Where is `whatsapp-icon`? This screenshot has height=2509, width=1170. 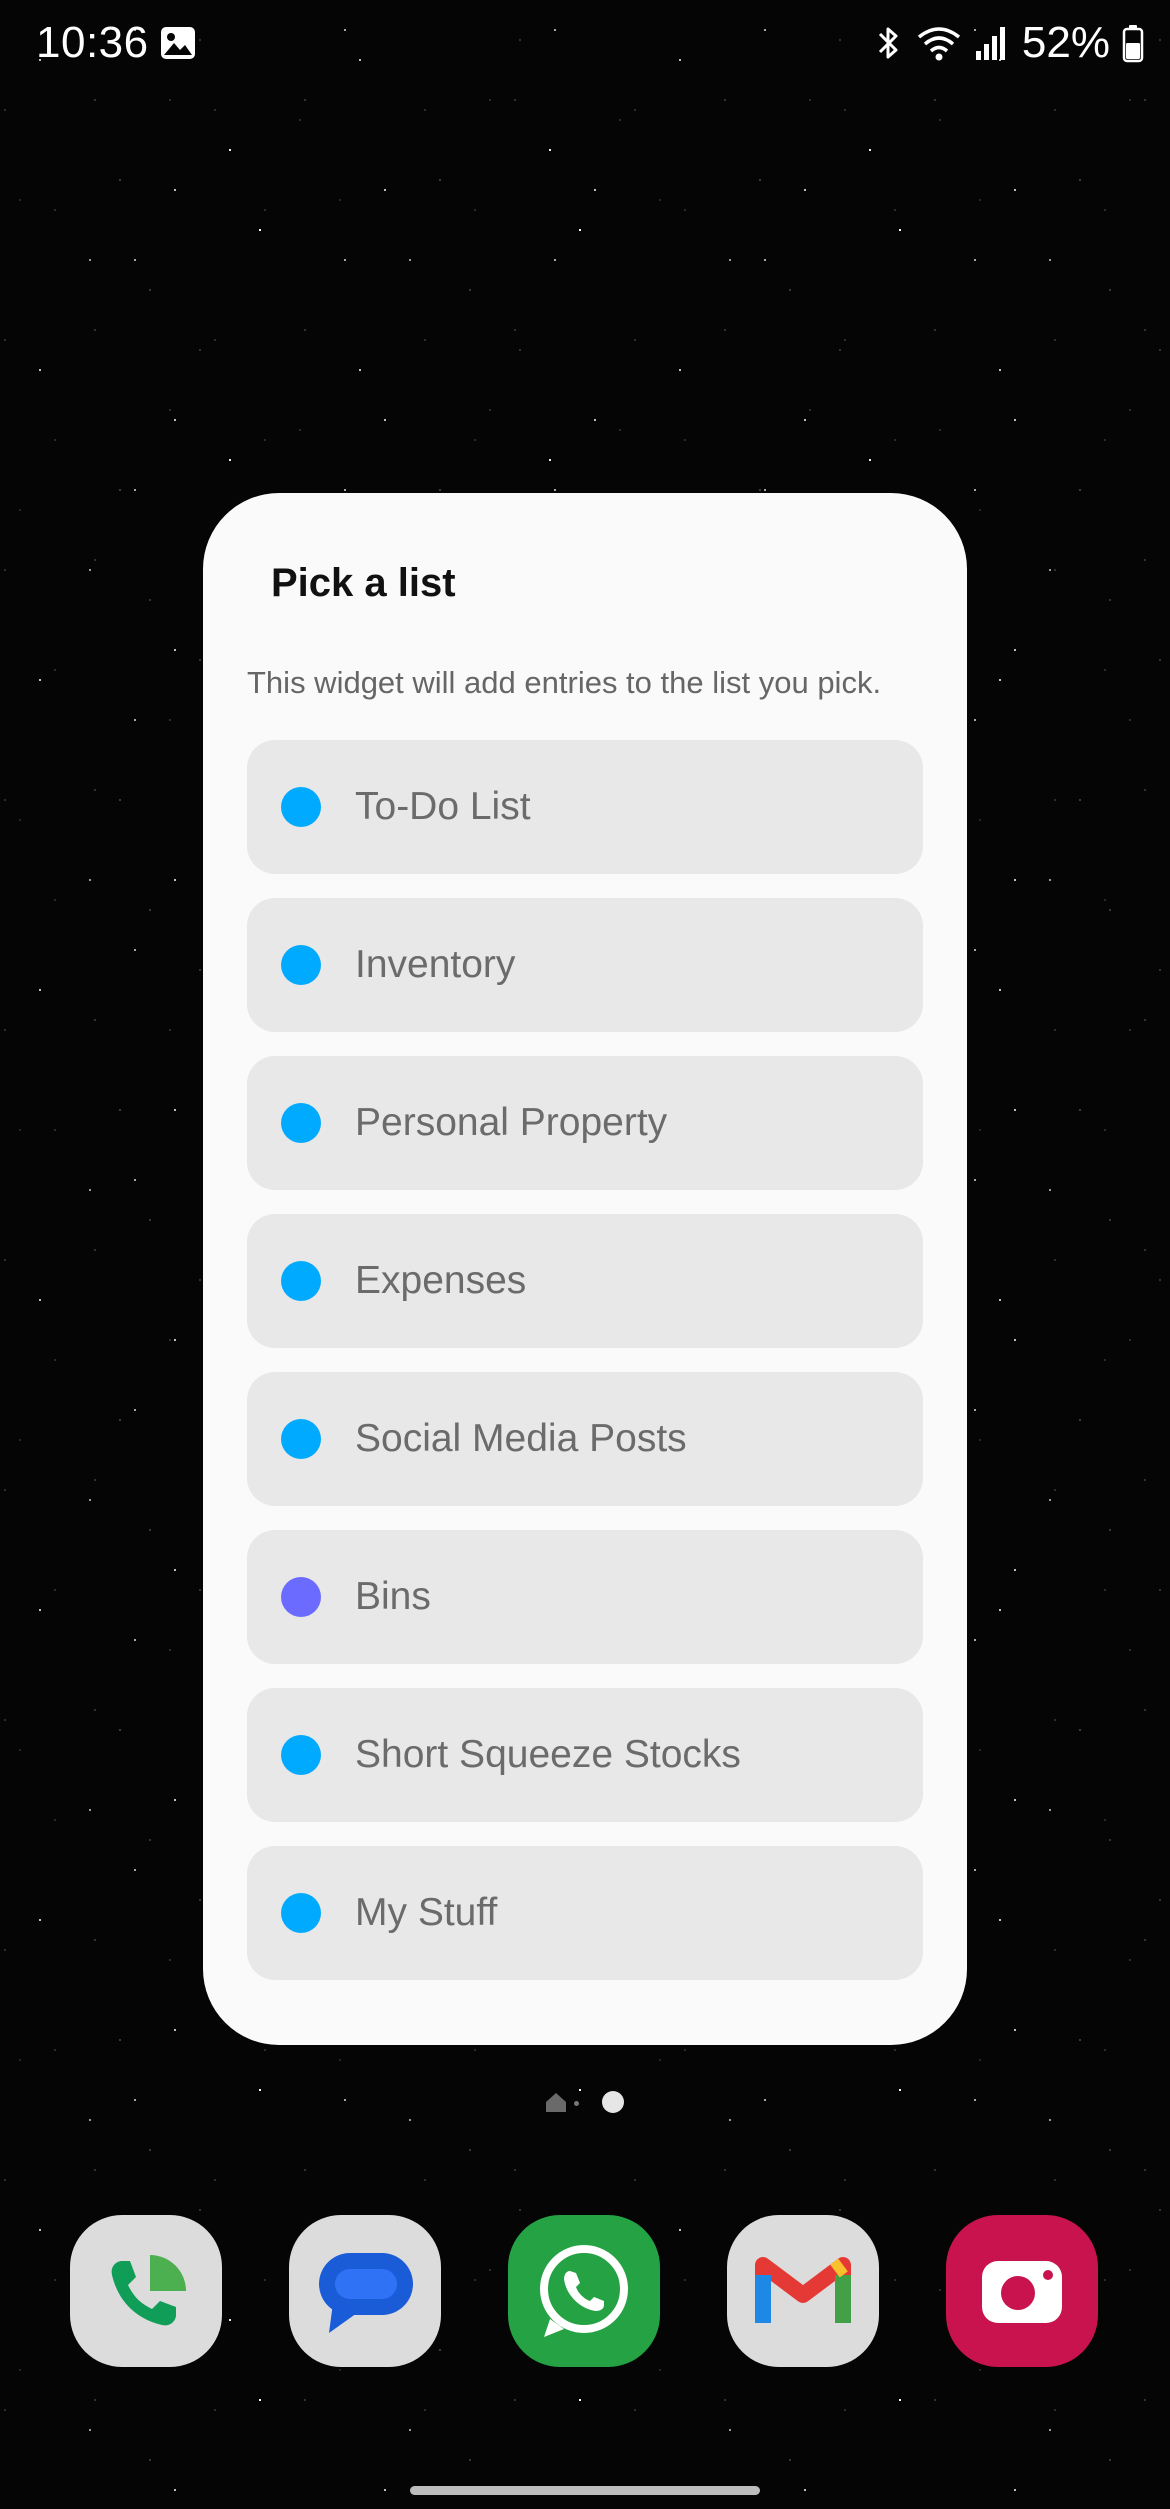
whatsapp-icon is located at coordinates (584, 2291).